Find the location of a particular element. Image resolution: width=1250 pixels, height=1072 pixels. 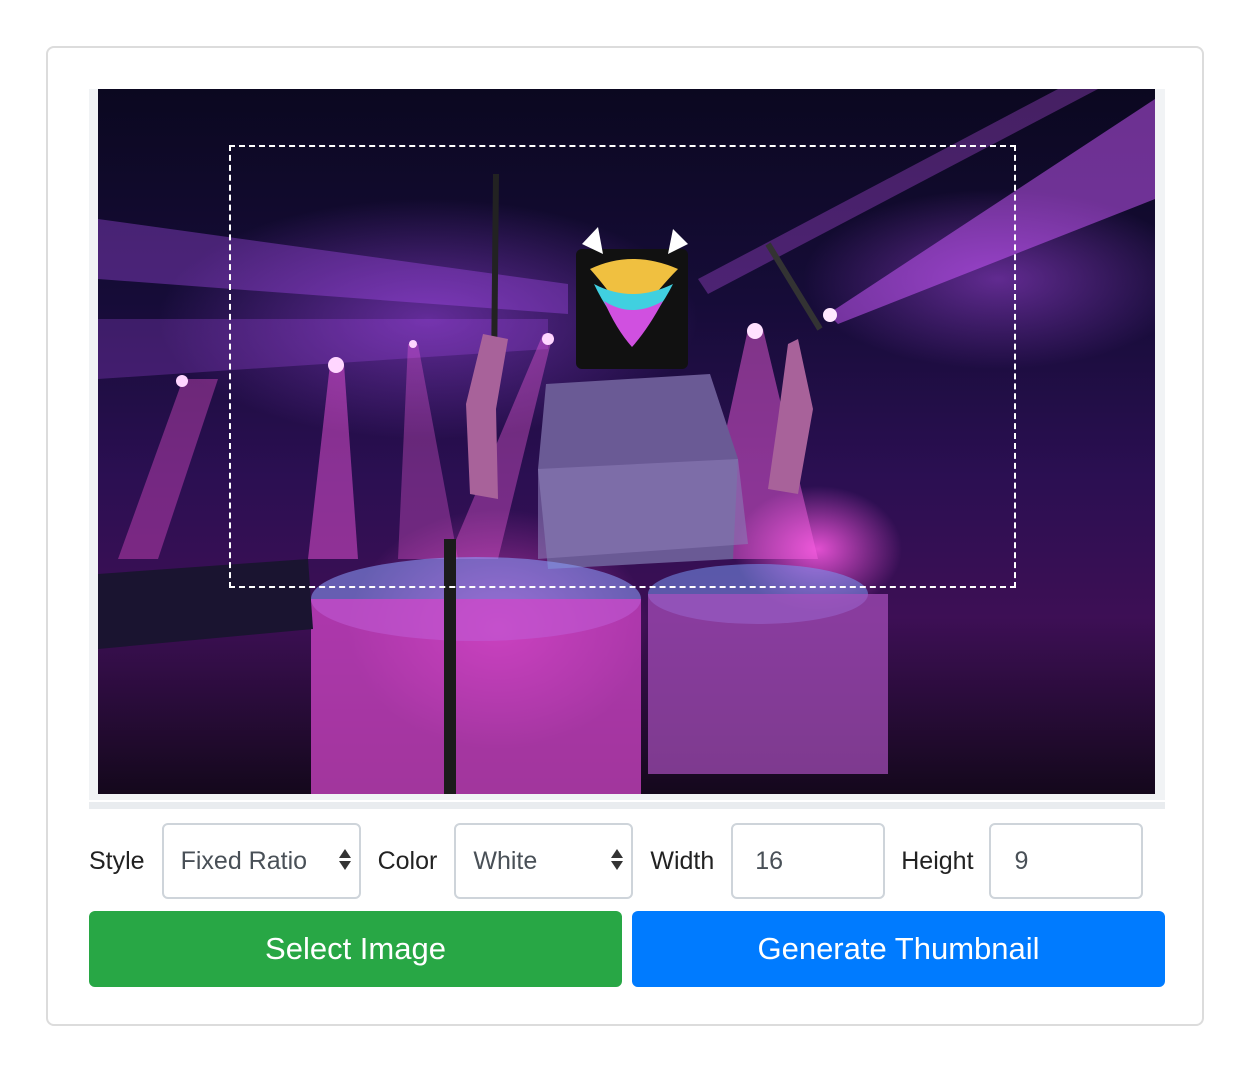

style-selected-value: Fixed Ratio is located at coordinates (244, 860).